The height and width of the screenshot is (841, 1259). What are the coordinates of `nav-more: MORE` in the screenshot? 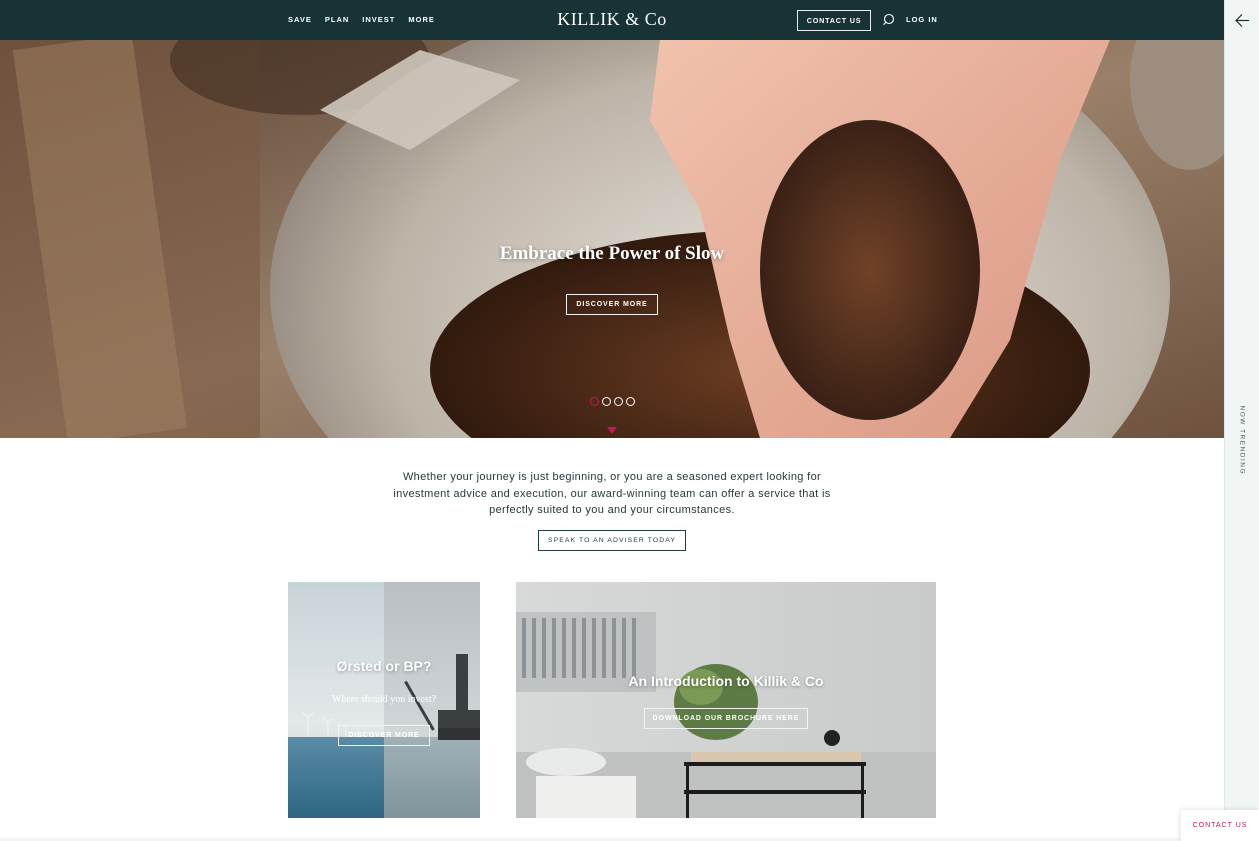 It's located at (421, 19).